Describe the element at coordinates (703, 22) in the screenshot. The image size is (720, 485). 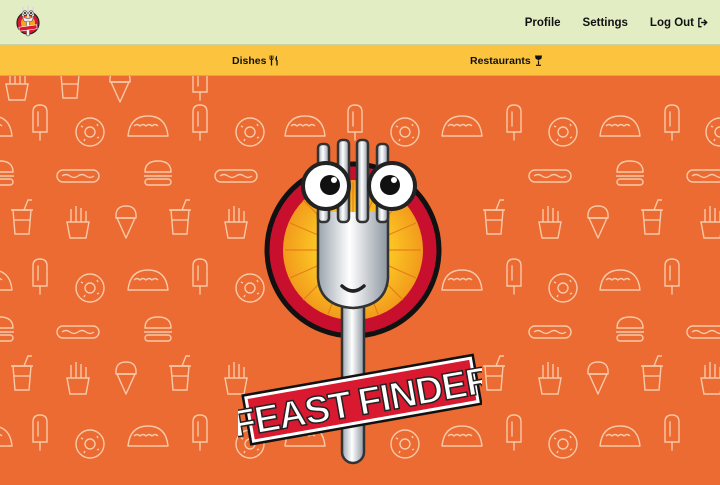
I see `sign-out-icon` at that location.